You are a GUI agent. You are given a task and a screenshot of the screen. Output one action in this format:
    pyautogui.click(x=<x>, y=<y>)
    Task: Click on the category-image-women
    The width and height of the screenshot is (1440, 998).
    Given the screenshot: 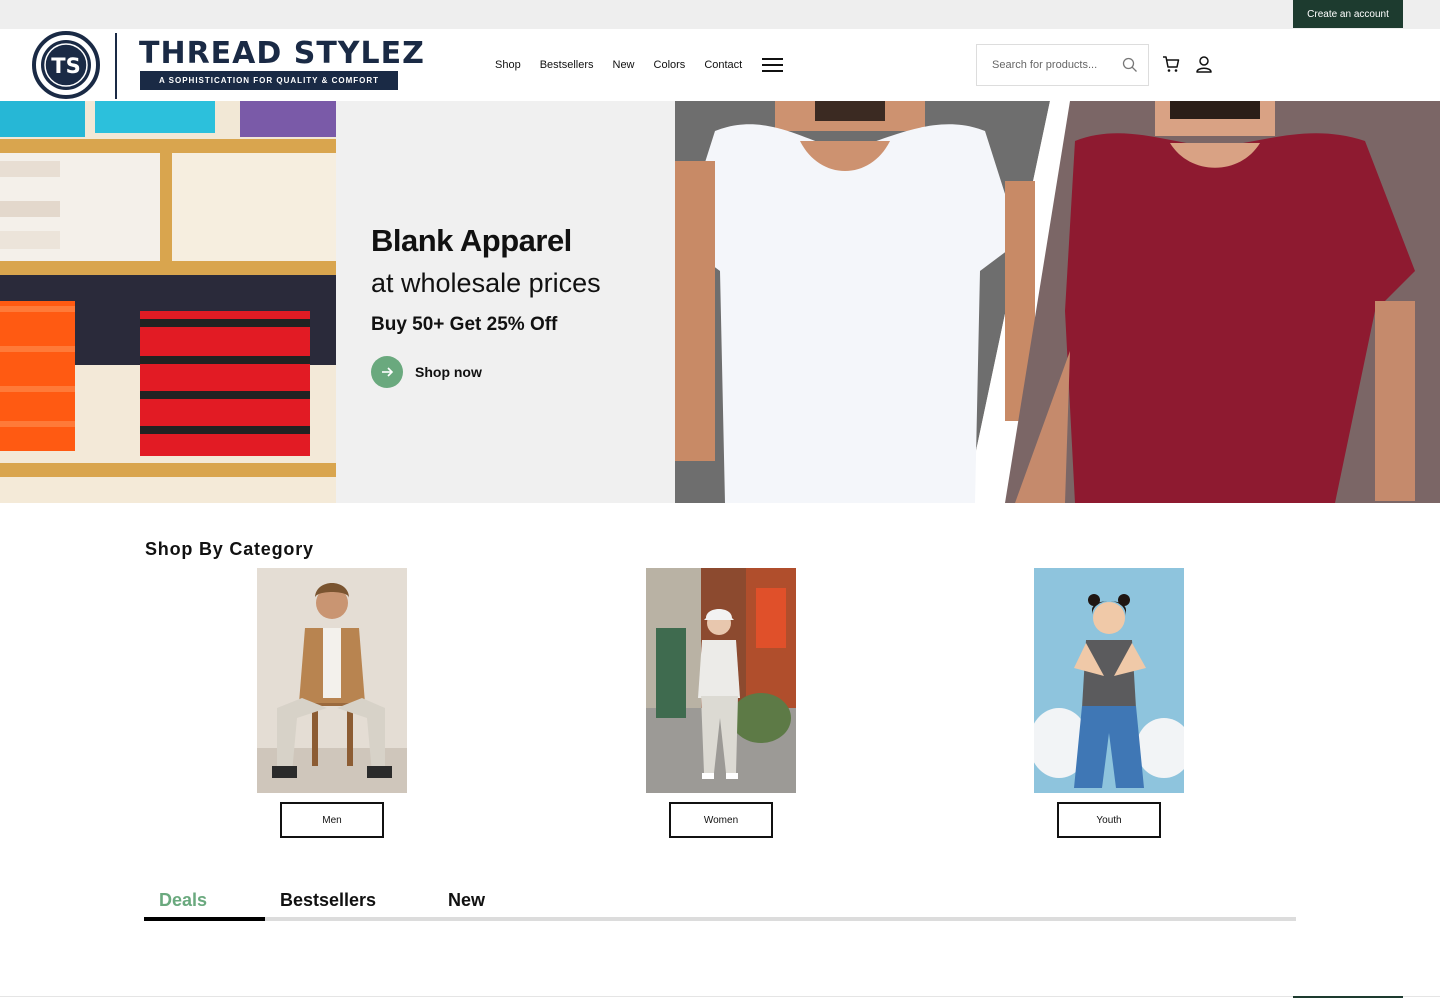 What is the action you would take?
    pyautogui.click(x=721, y=680)
    